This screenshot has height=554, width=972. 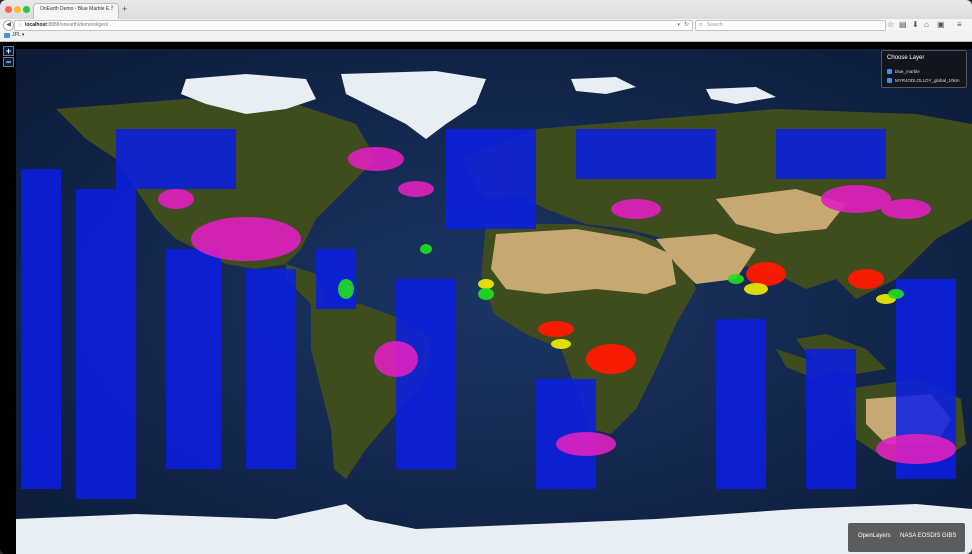 What do you see at coordinates (112, 8) in the screenshot?
I see `tab-close-icon: ×` at bounding box center [112, 8].